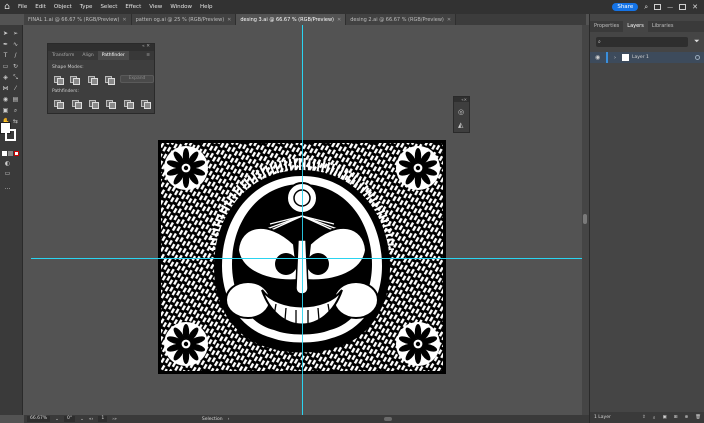 The height and width of the screenshot is (423, 704). I want to click on arrange-documents-icon, so click(658, 7).